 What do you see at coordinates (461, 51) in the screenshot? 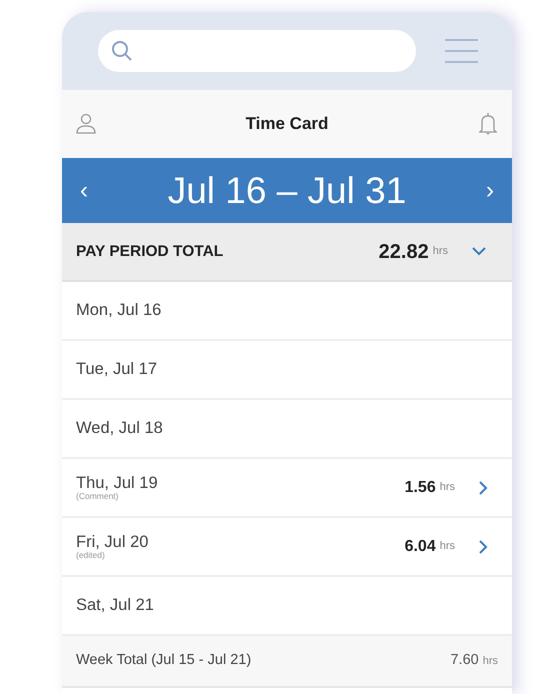
I see `menu-icon` at bounding box center [461, 51].